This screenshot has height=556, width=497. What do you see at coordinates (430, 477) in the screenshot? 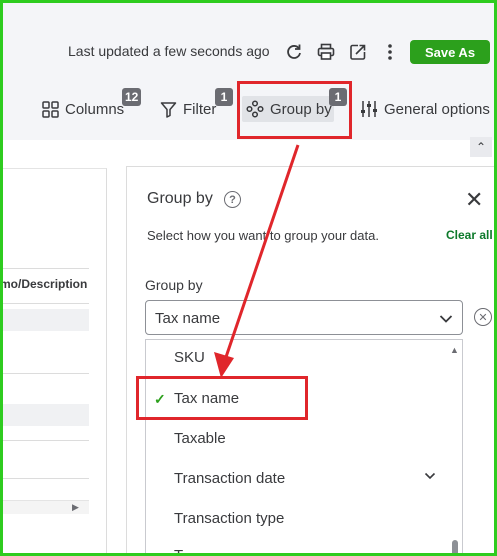
I see `expand-chevron-down-icon` at bounding box center [430, 477].